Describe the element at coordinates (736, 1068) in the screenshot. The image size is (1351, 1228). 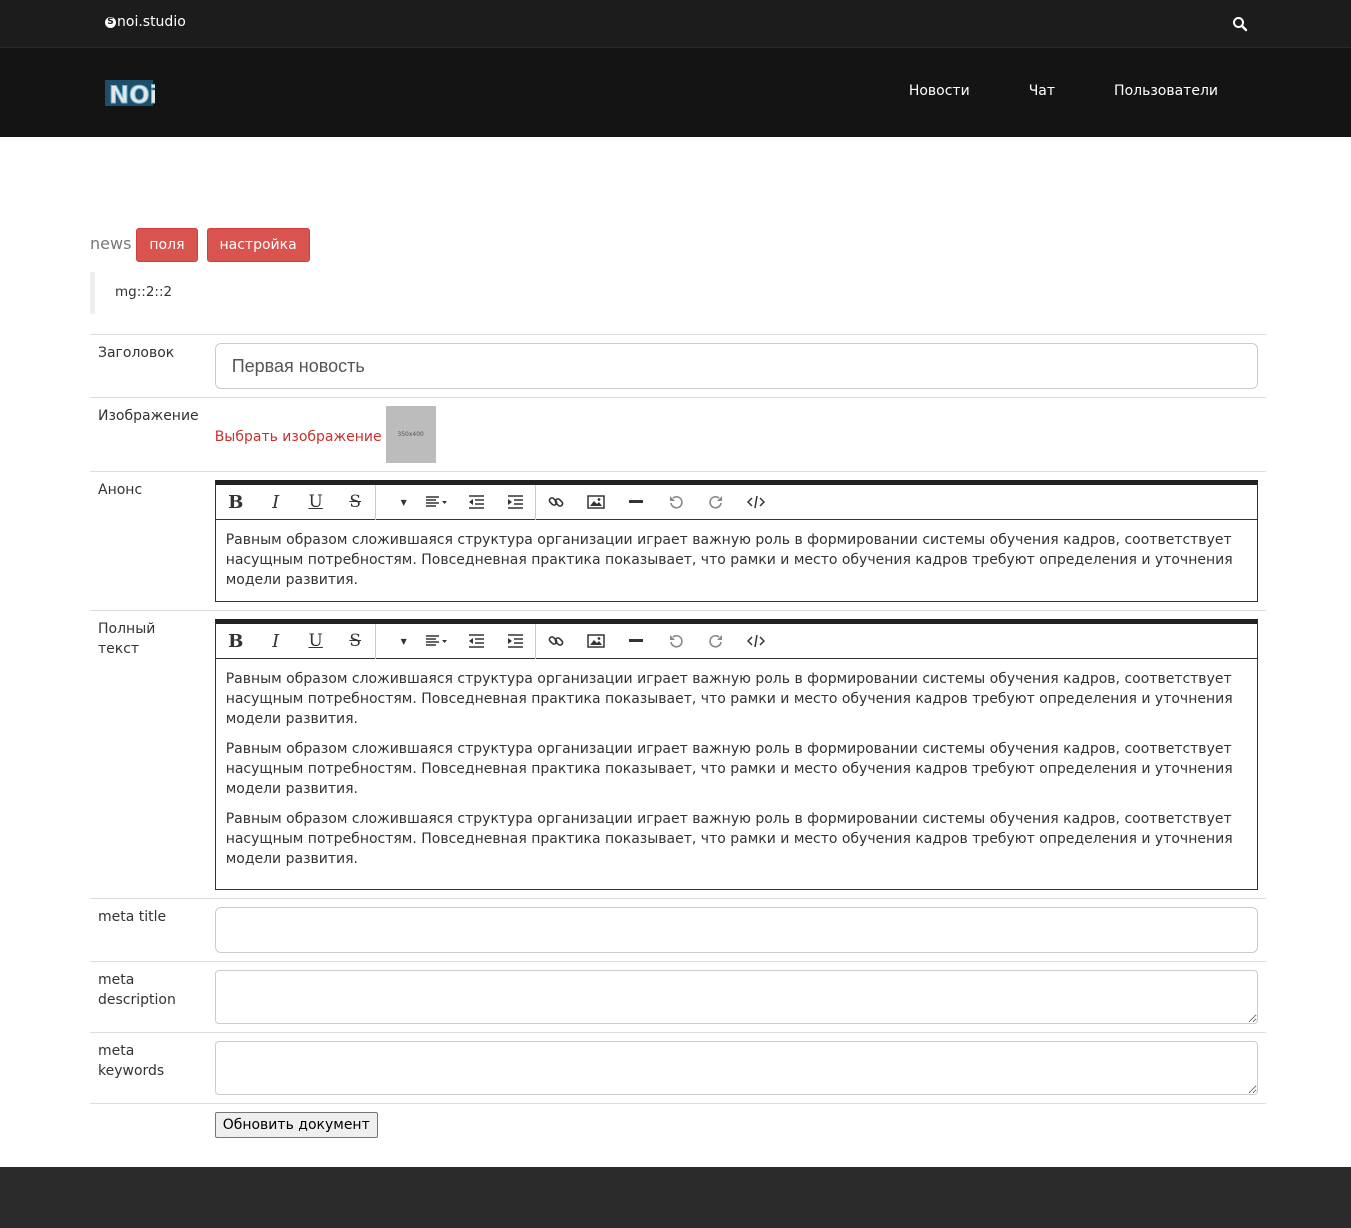
I see `meta-keywords-textarea` at that location.